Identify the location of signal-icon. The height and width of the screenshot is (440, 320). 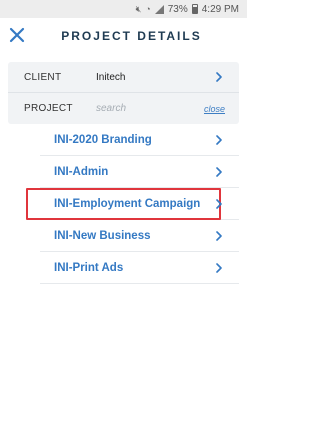
(159, 9).